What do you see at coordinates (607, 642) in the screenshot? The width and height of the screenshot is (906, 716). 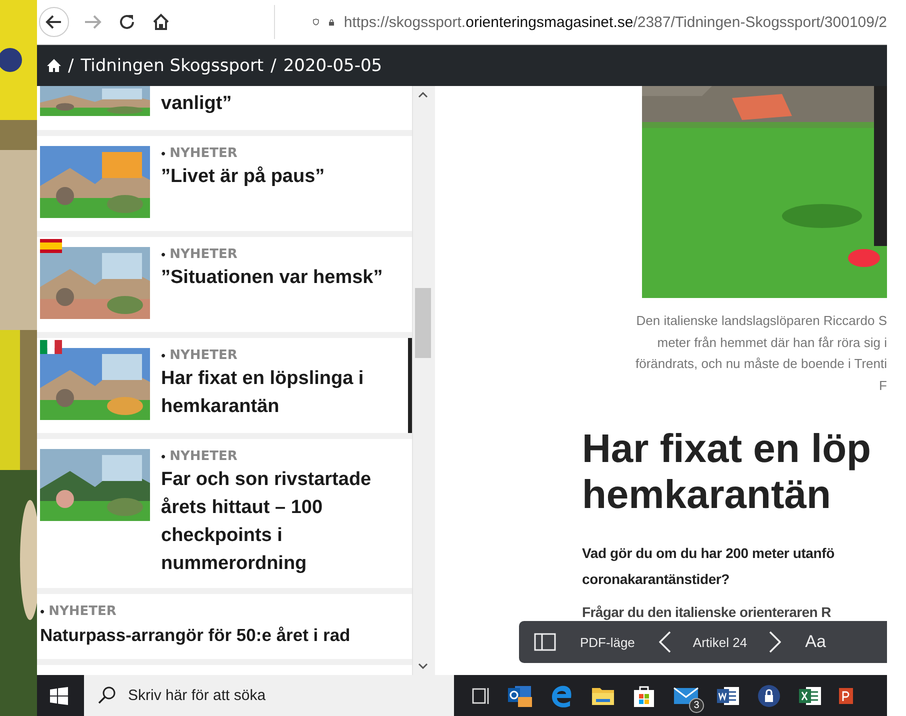 I see `pdf-mode-button: PDF-läge` at bounding box center [607, 642].